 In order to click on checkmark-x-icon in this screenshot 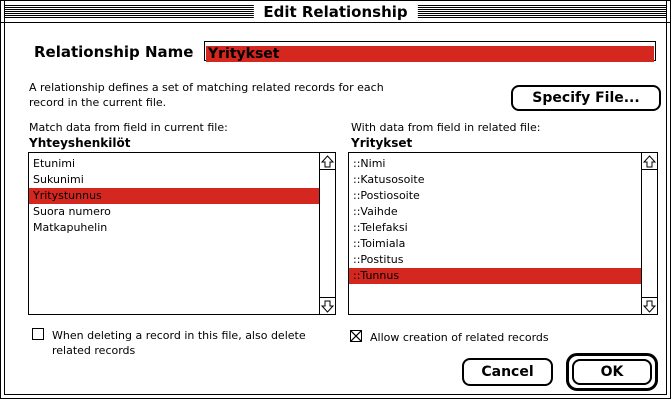, I will do `click(356, 336)`.